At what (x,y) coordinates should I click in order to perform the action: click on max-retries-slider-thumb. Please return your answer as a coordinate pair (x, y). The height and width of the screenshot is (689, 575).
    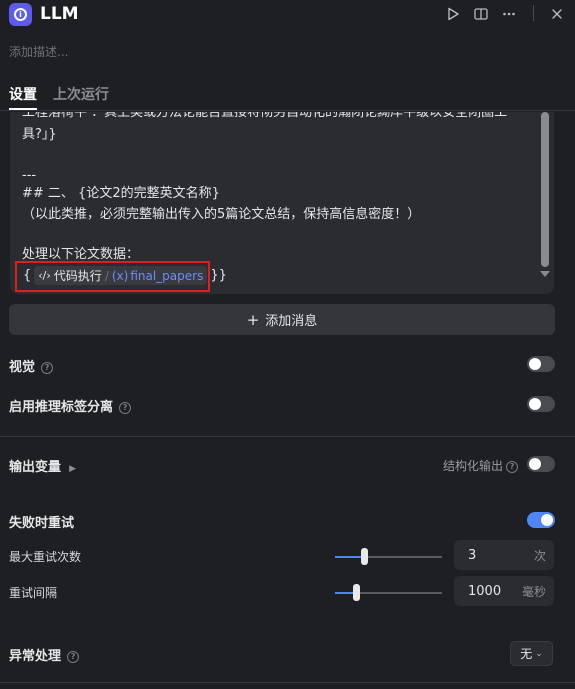
    Looking at the image, I should click on (364, 556).